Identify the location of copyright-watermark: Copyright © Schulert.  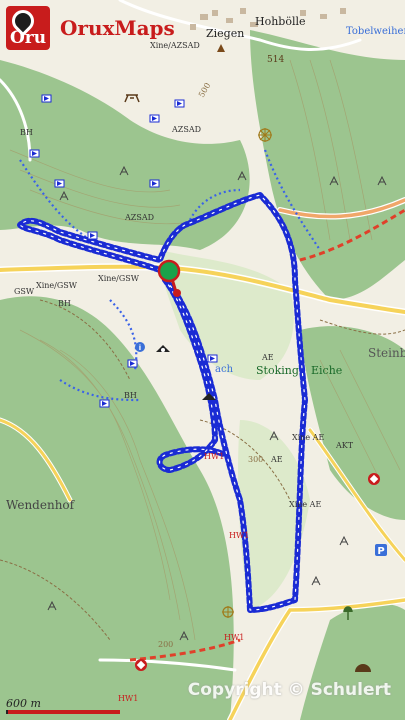
(289, 690).